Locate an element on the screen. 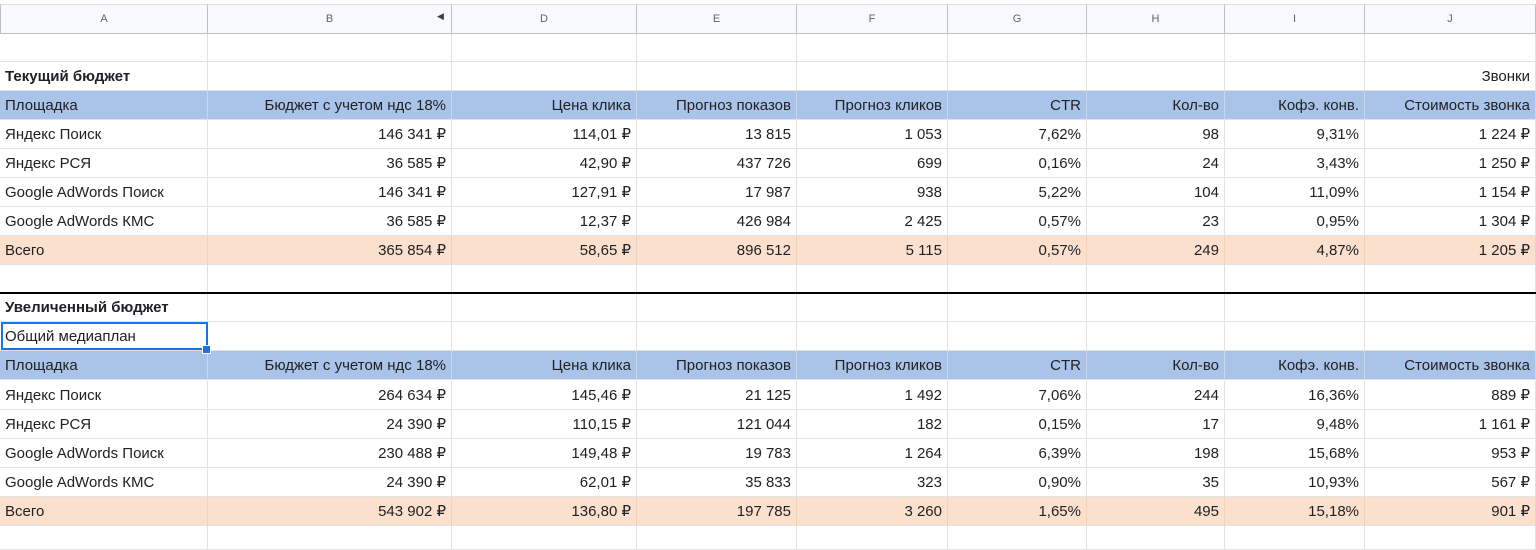  table-cell: 3,43% is located at coordinates (1295, 163).